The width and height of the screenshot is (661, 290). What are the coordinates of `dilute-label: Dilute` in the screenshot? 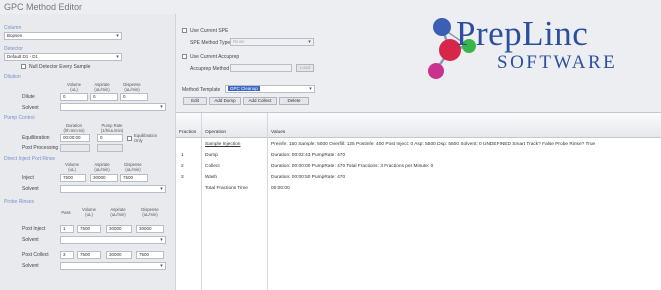 It's located at (28, 97).